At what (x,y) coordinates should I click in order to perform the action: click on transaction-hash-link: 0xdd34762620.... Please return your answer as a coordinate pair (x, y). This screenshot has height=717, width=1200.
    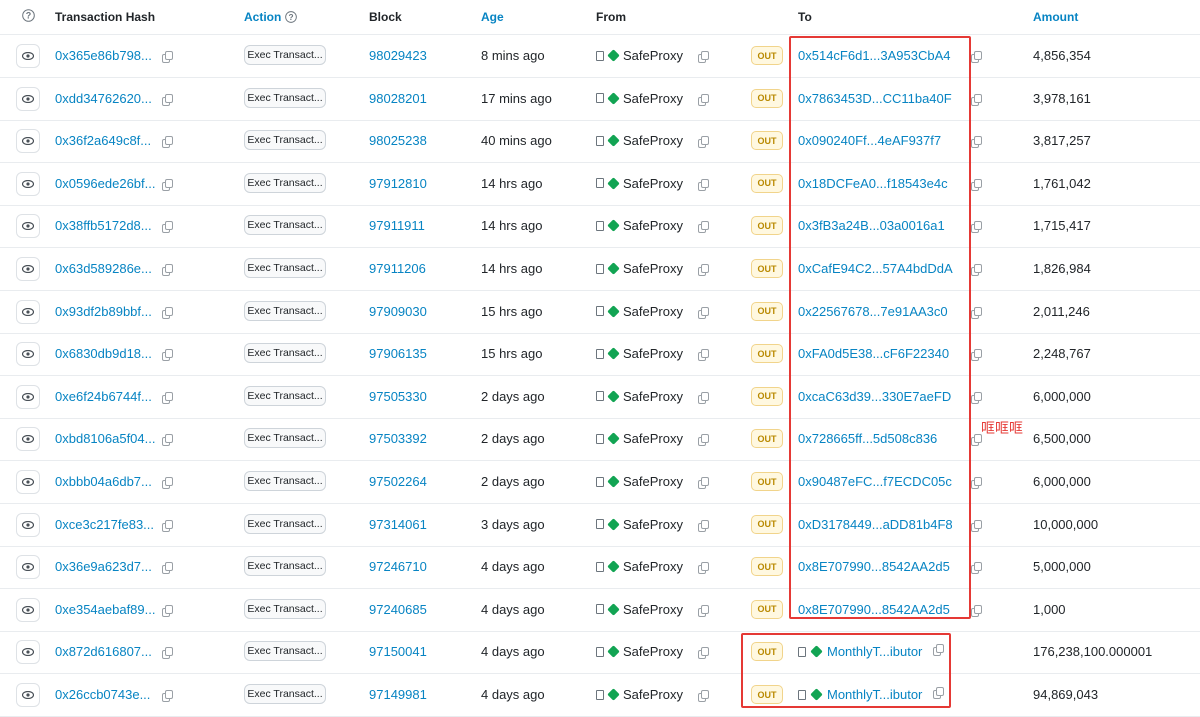
    Looking at the image, I should click on (103, 98).